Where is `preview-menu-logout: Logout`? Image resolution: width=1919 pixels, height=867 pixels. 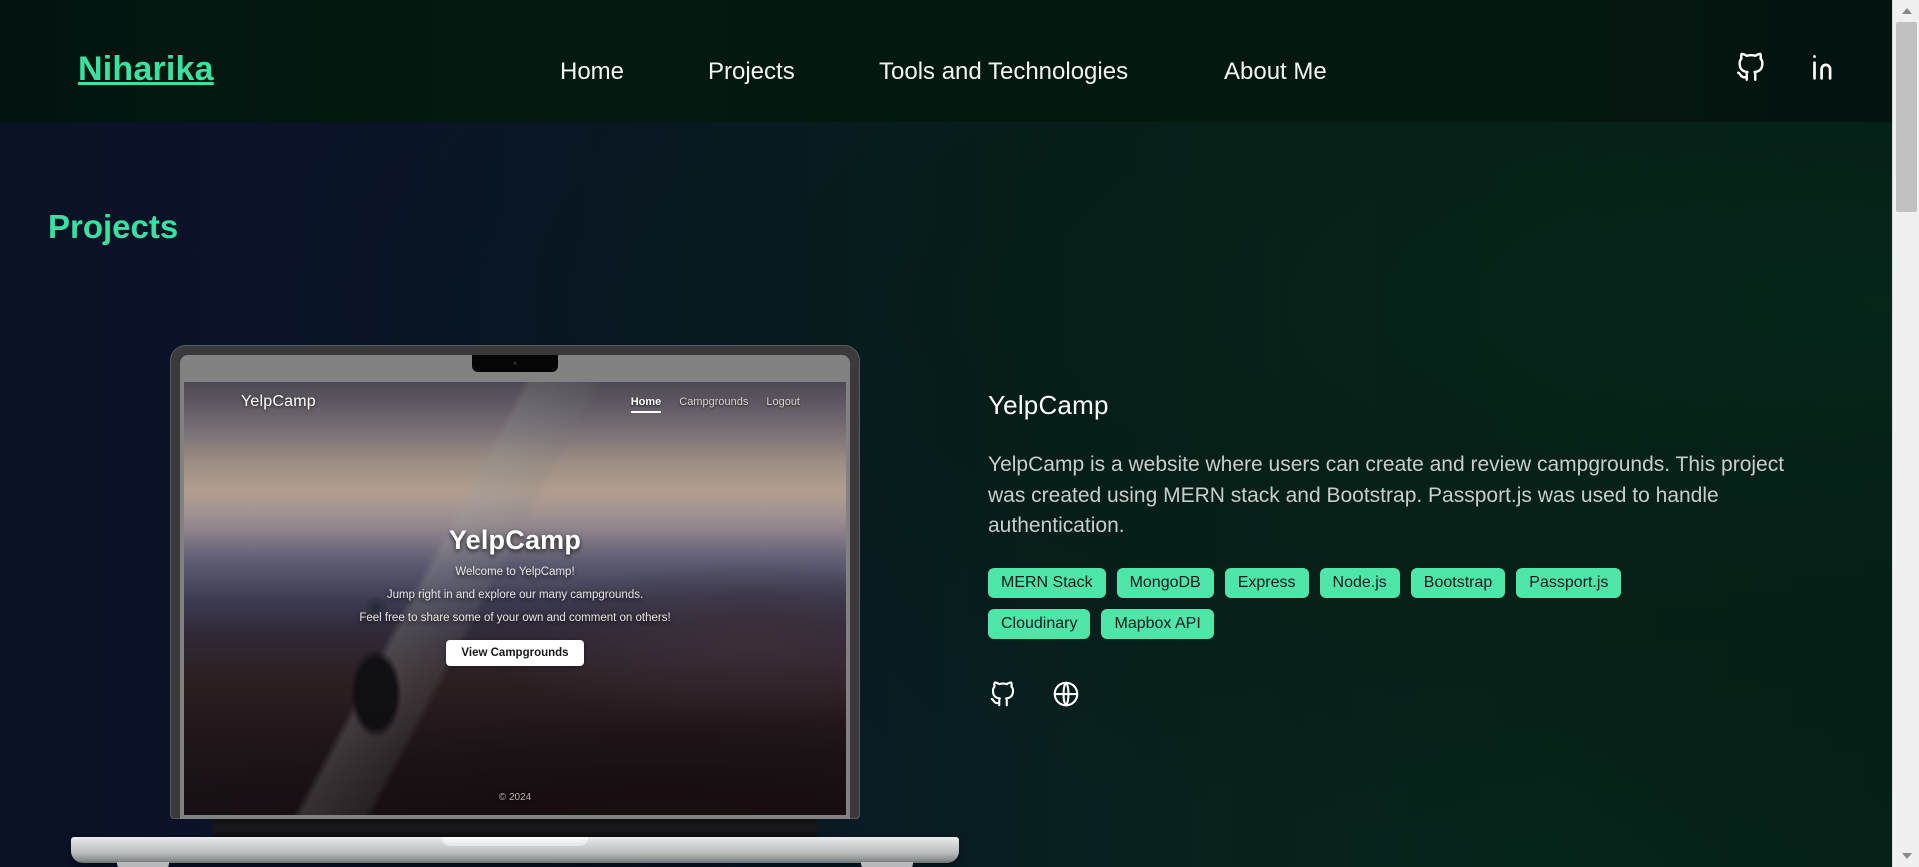
preview-menu-logout: Logout is located at coordinates (783, 402).